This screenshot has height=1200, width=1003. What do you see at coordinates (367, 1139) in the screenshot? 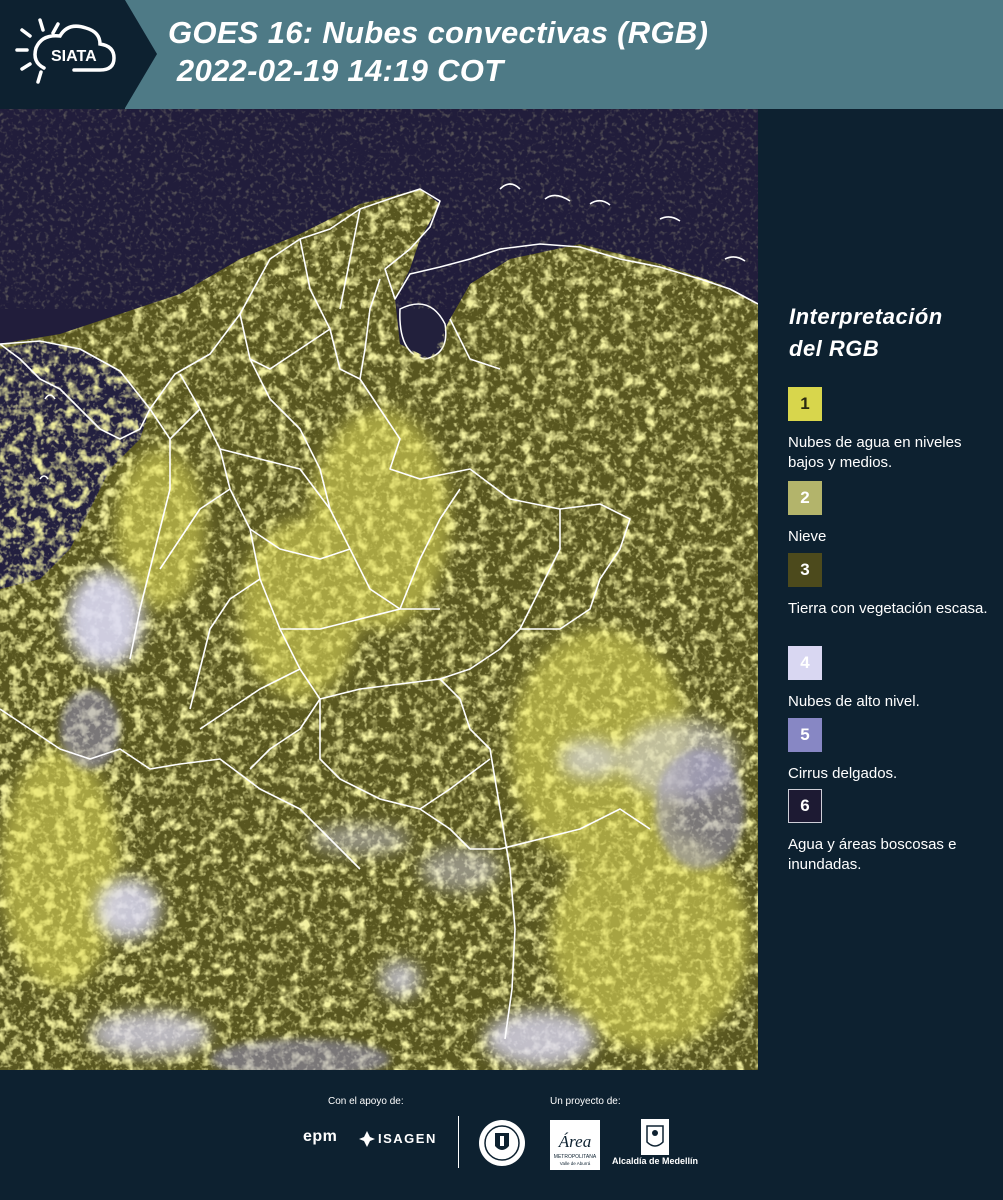
I see `isagen-mark-icon` at bounding box center [367, 1139].